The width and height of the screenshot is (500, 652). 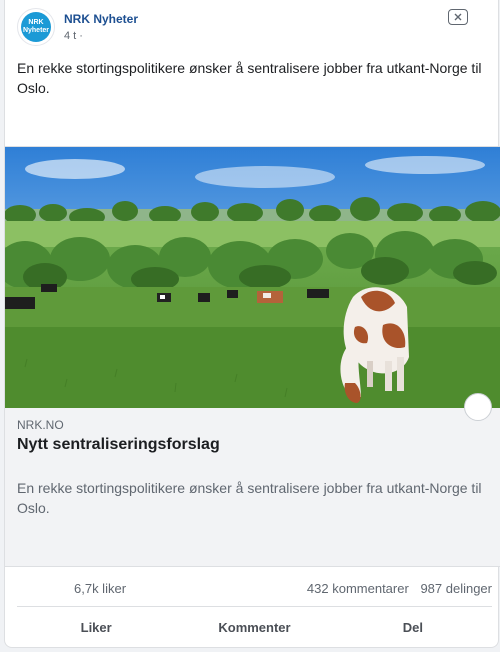 I want to click on comment-button: Kommenter, so click(x=254, y=627).